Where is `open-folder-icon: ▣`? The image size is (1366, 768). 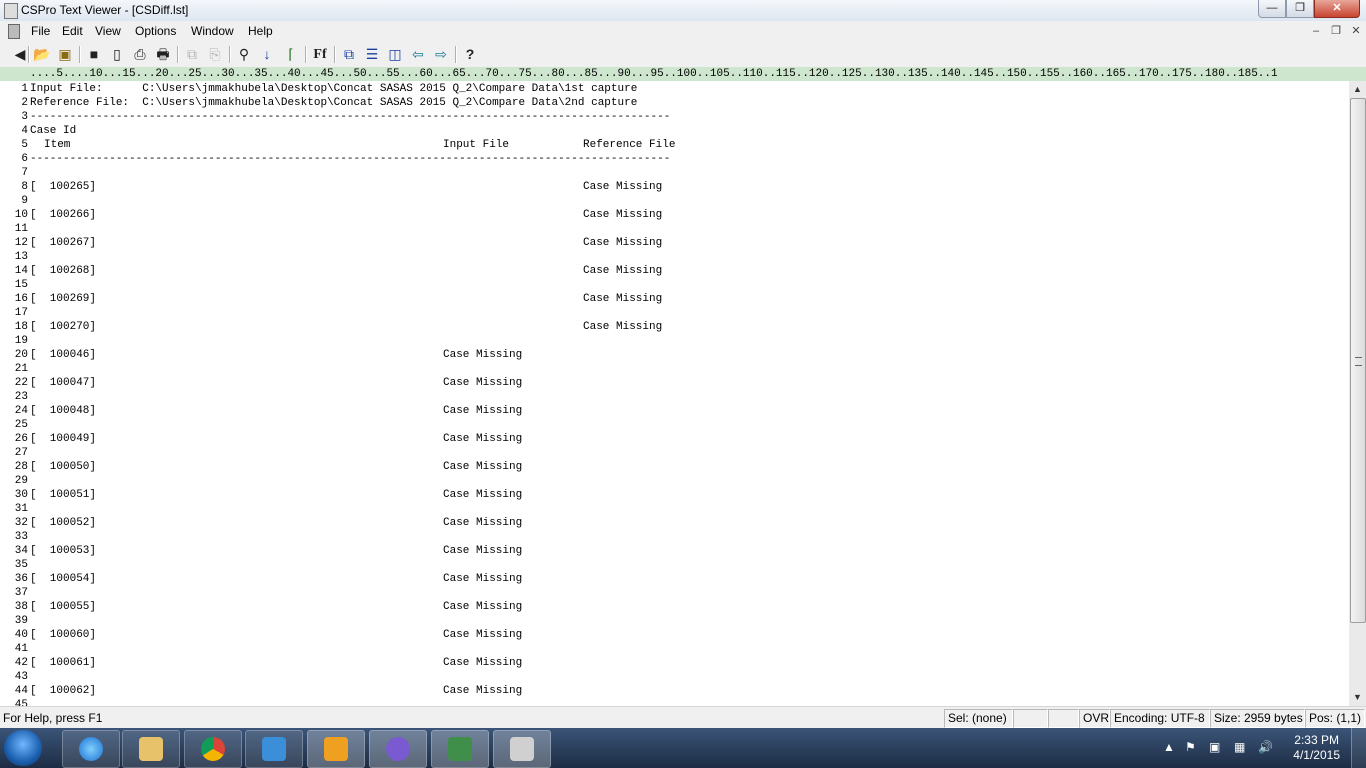 open-folder-icon: ▣ is located at coordinates (65, 54).